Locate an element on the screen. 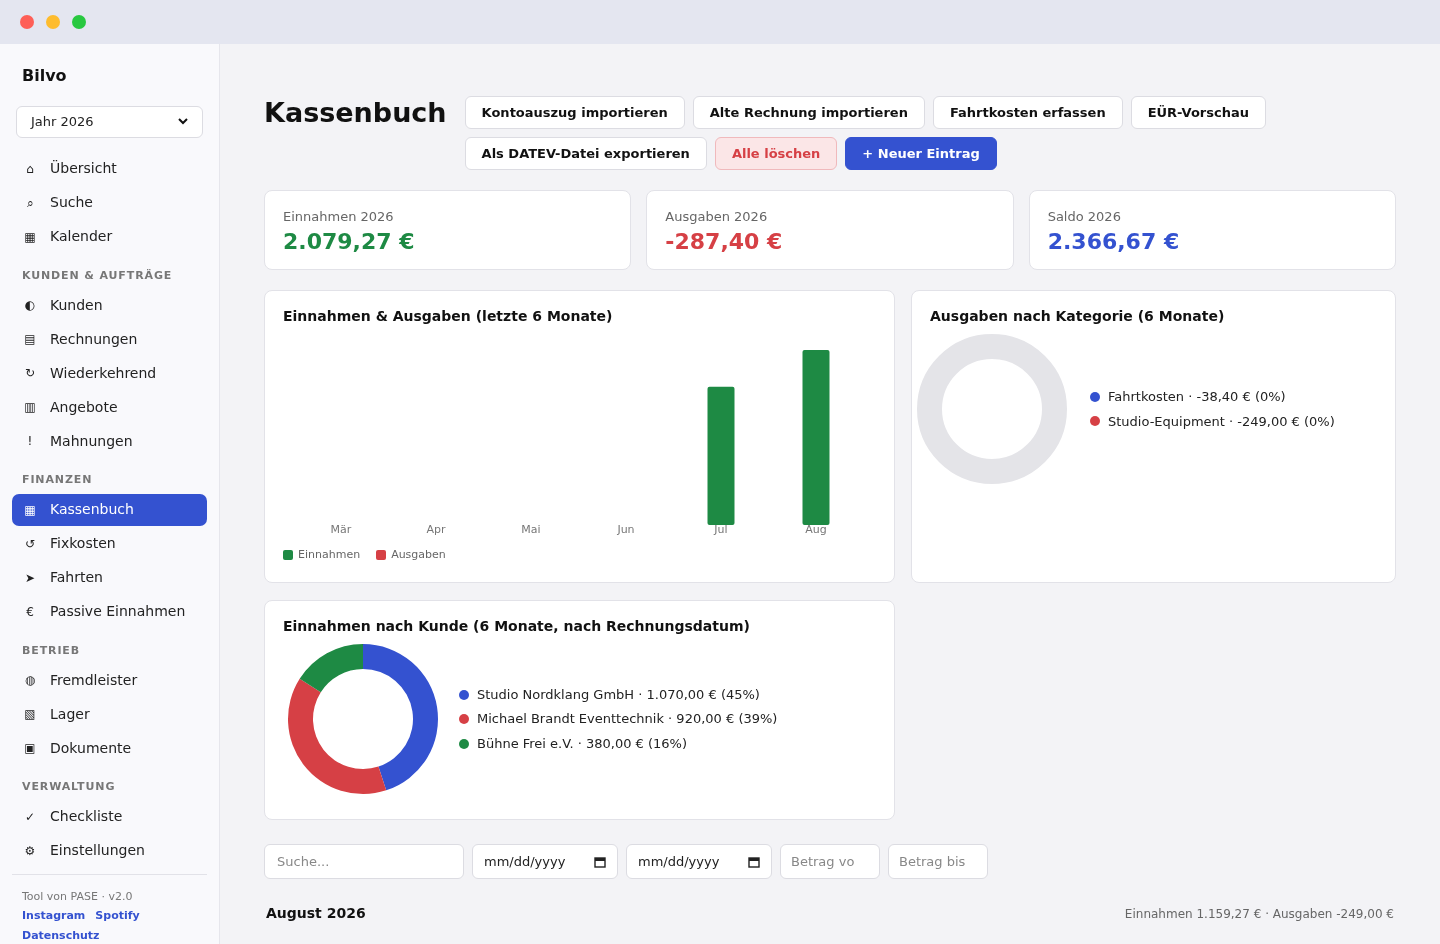  nav-item: ▥ Angebote is located at coordinates (109, 407).